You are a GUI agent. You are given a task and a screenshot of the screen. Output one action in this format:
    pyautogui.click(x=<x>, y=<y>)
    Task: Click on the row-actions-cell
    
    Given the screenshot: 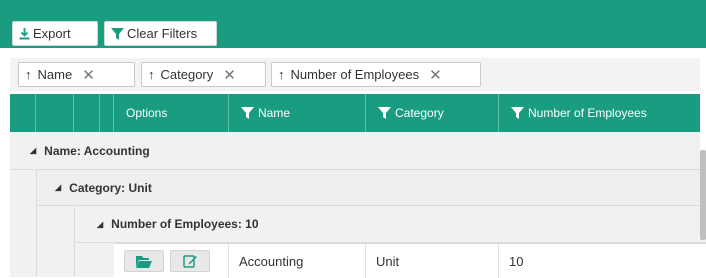 What is the action you would take?
    pyautogui.click(x=171, y=261)
    